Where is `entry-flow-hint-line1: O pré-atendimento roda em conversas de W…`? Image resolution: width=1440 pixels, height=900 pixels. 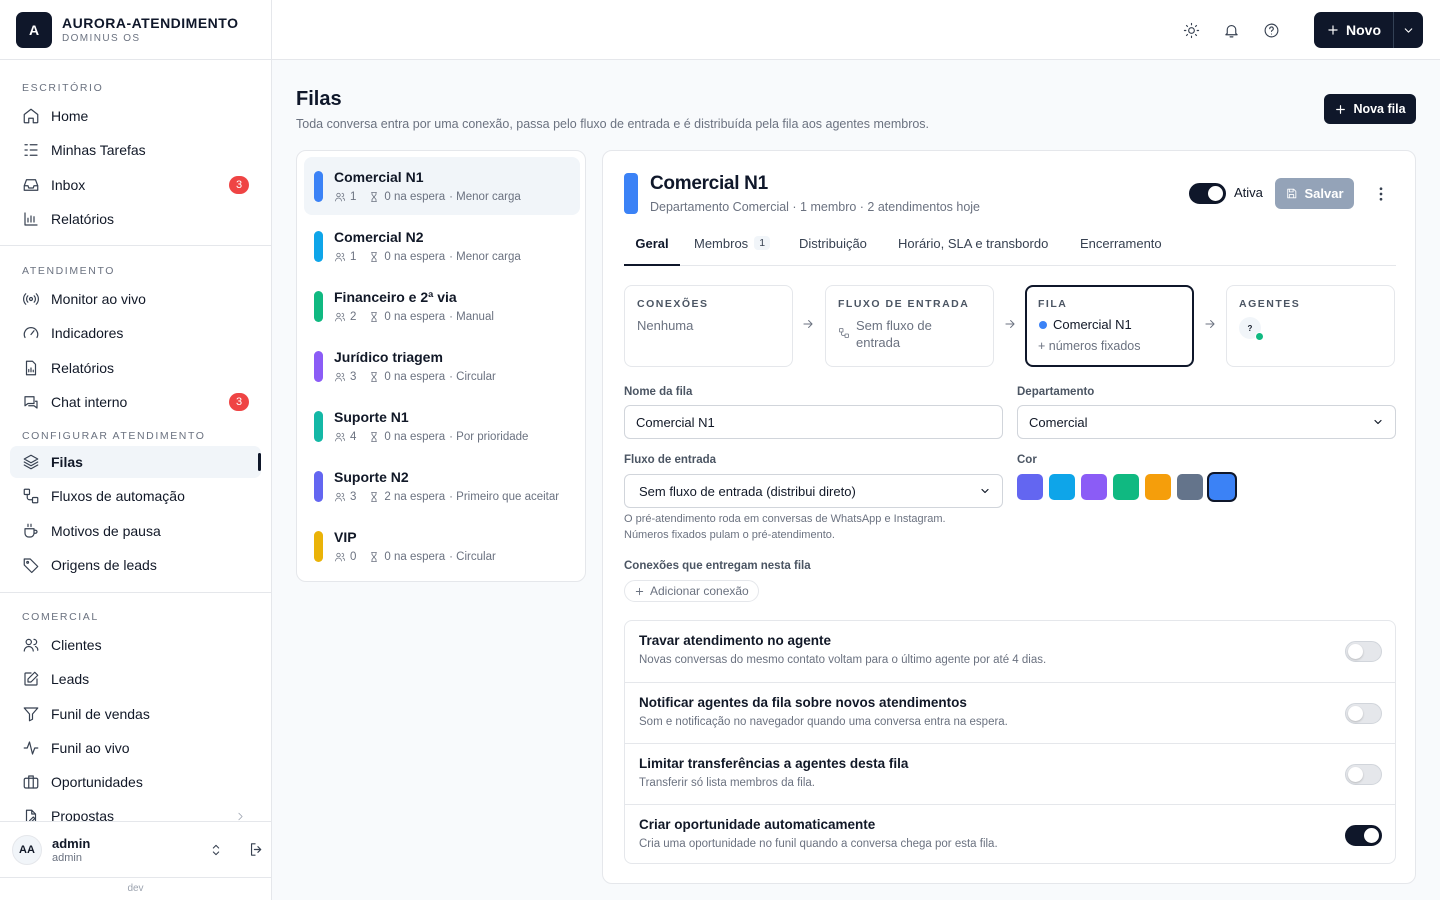
entry-flow-hint-line1: O pré-atendimento roda em conversas de W… is located at coordinates (785, 519).